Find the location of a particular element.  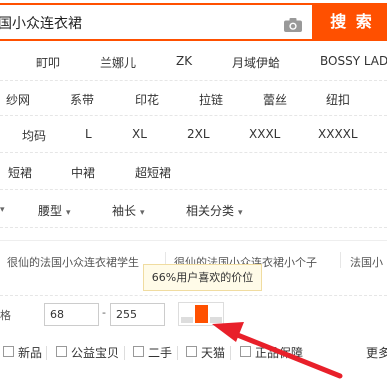

dropdown-sleeve: 袖长 ▾ is located at coordinates (128, 210).